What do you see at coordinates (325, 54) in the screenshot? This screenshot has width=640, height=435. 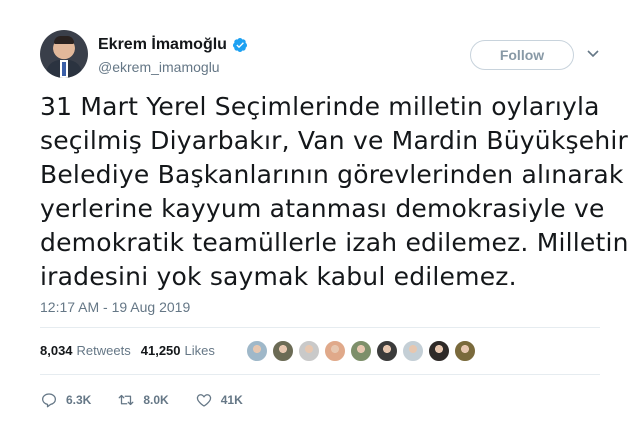 I see `tweet-header: Ekrem İmamoğlu @ekrem_imamoglu Follow` at bounding box center [325, 54].